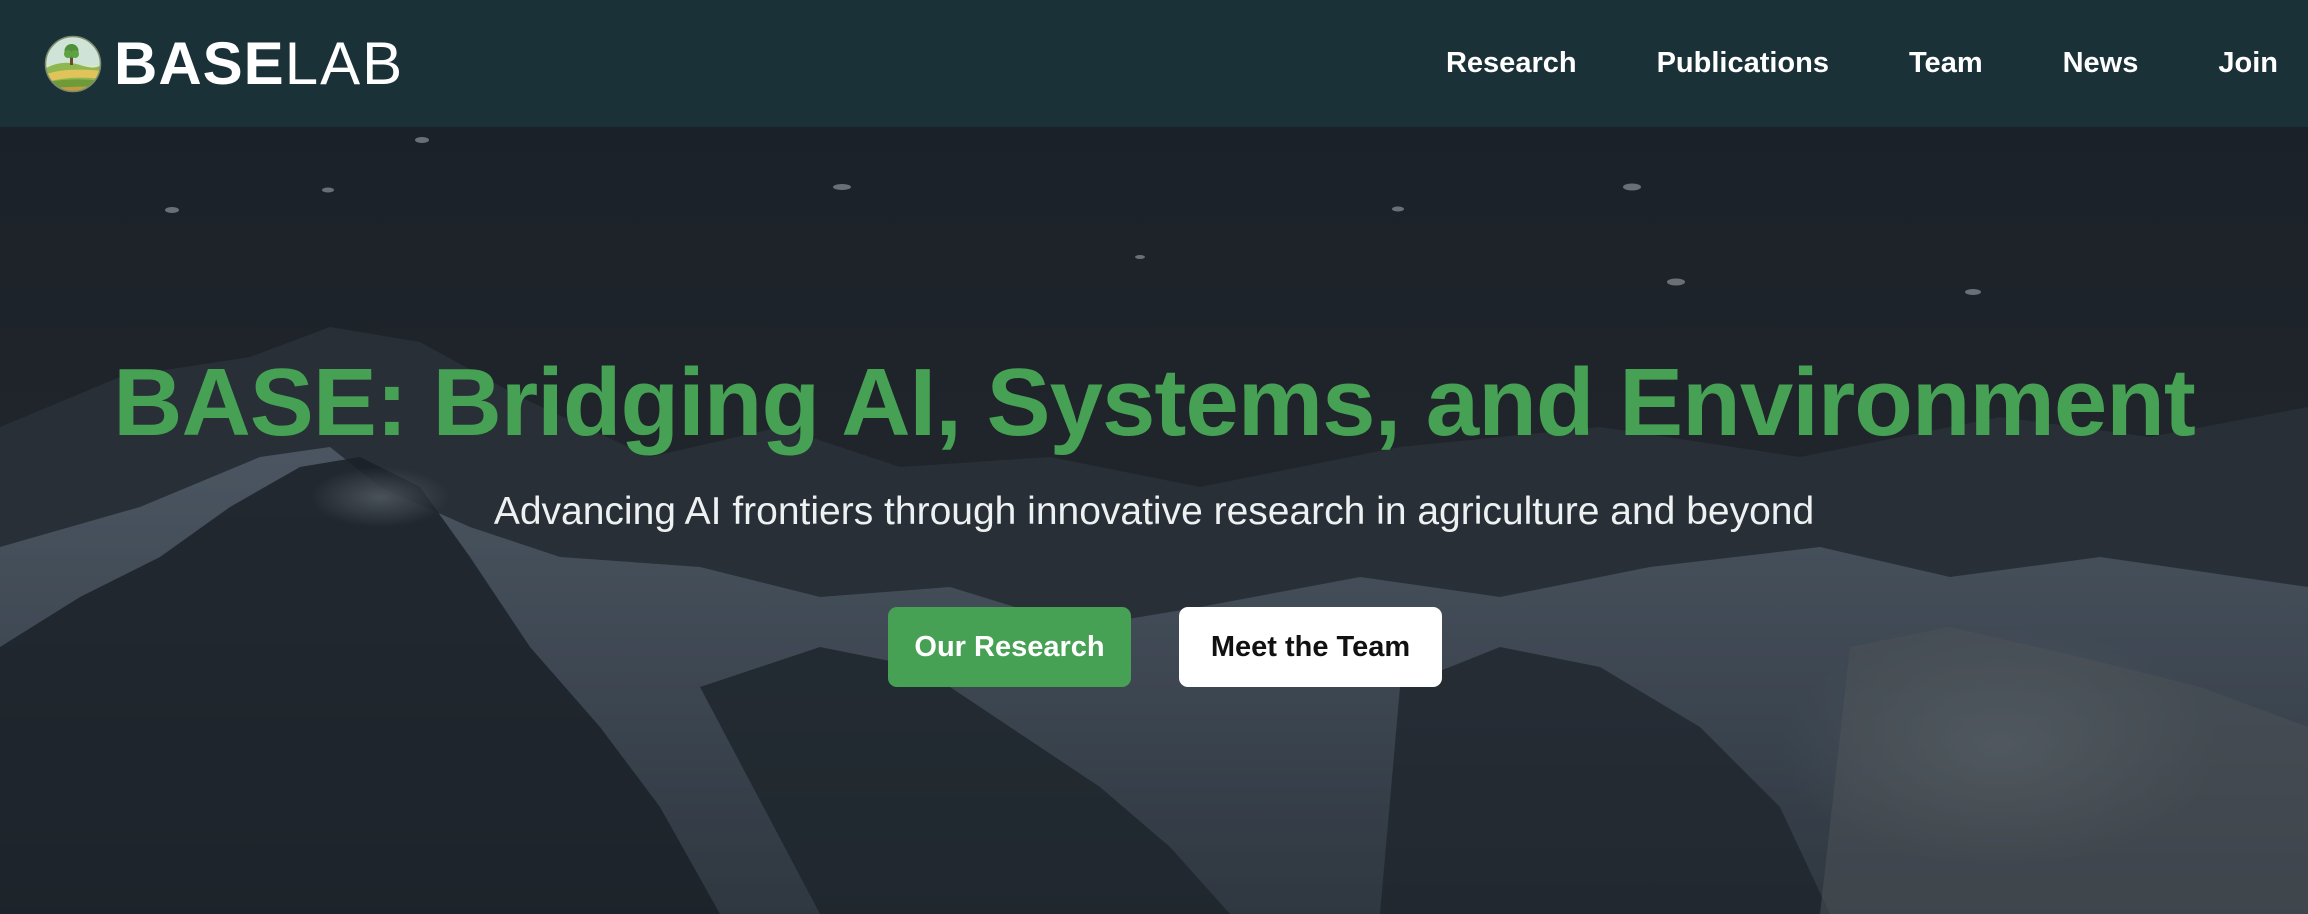 The height and width of the screenshot is (914, 2308). I want to click on brand-home-link: BASELAB, so click(224, 63).